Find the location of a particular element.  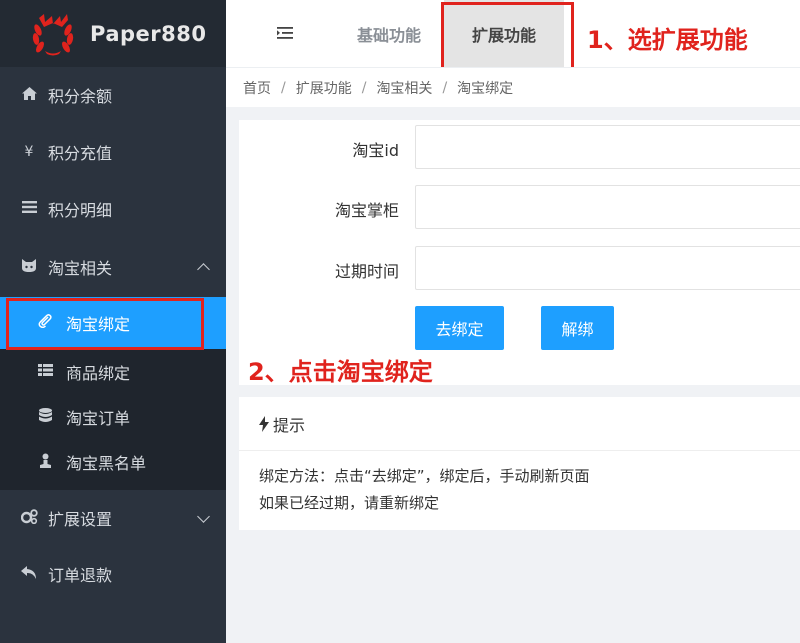

sidebar-item-taobao-orders: 淘宝订单 is located at coordinates (113, 417).